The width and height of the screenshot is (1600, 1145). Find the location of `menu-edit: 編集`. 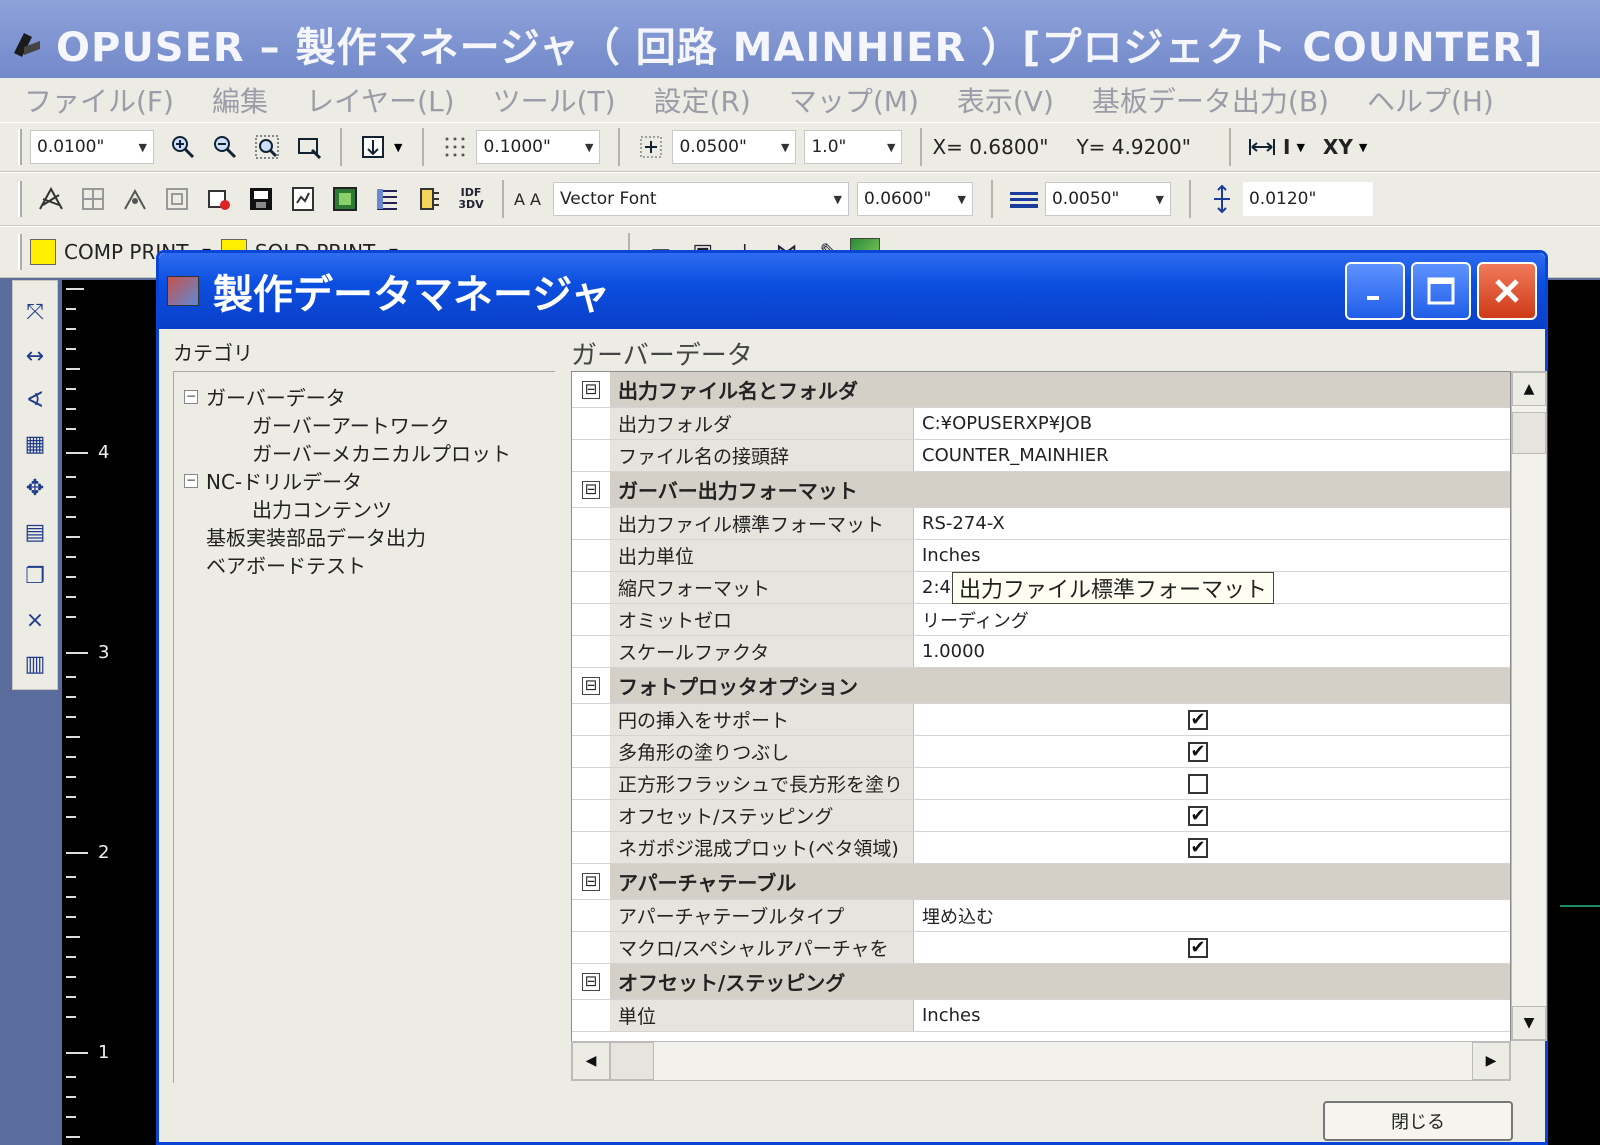

menu-edit: 編集 is located at coordinates (240, 100).